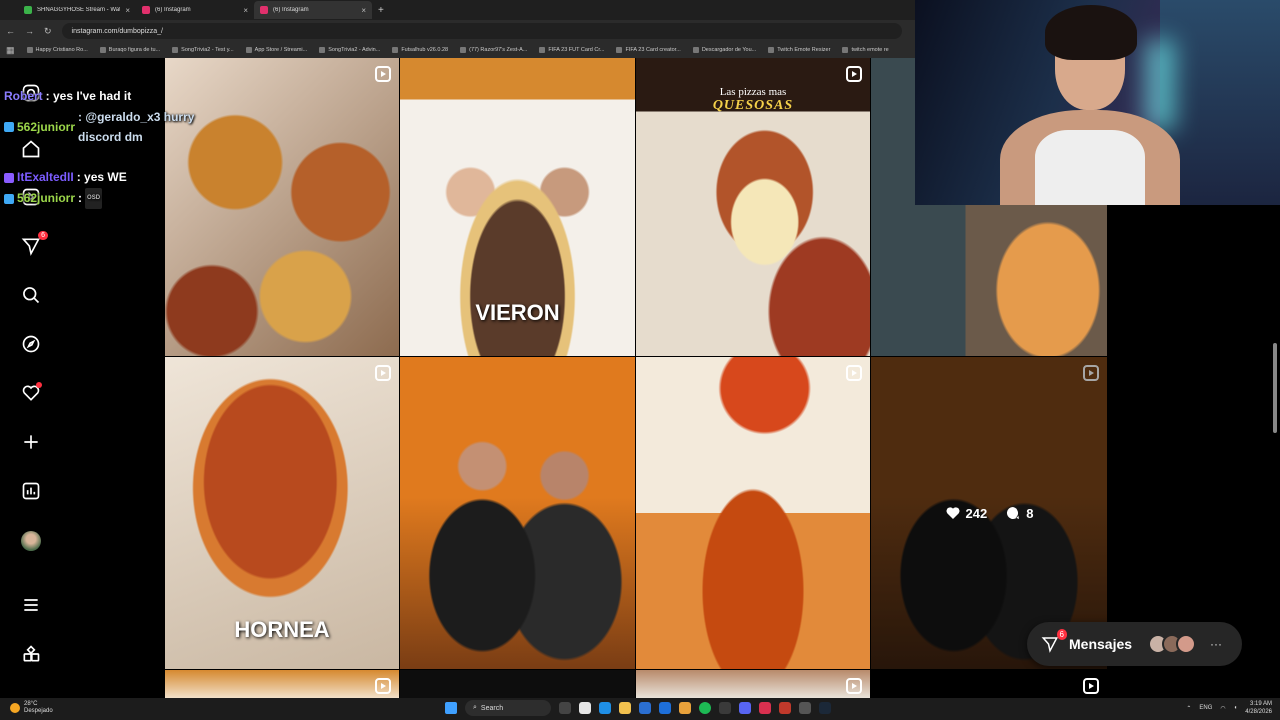 This screenshot has width=1280, height=720. I want to click on chat-text: : @geraldo_x3 hurry discord dm, so click(136, 127).